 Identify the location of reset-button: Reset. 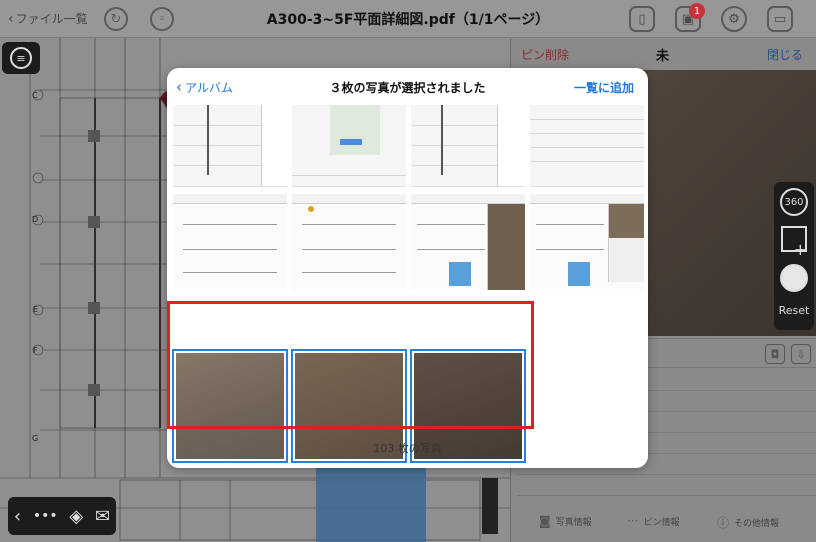
(794, 310).